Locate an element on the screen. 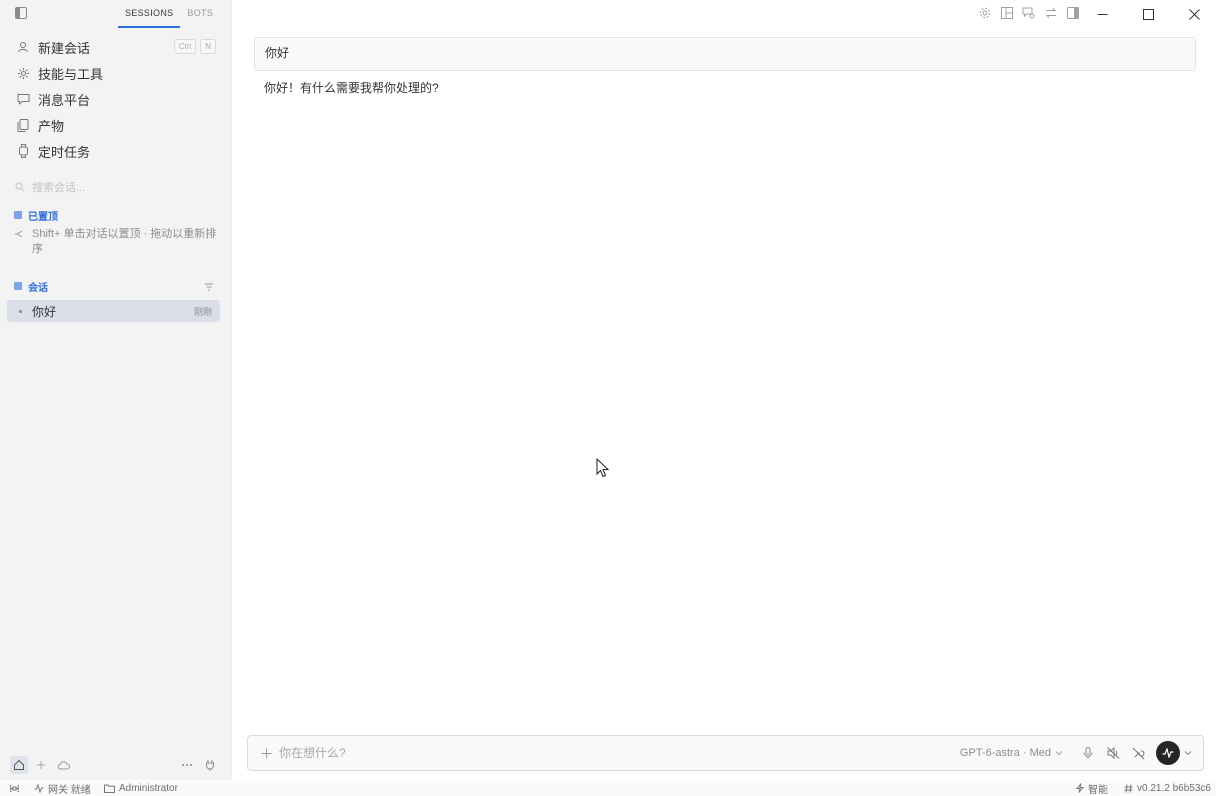 Image resolution: width=1216 pixels, height=796 pixels. filter-icon is located at coordinates (209, 285).